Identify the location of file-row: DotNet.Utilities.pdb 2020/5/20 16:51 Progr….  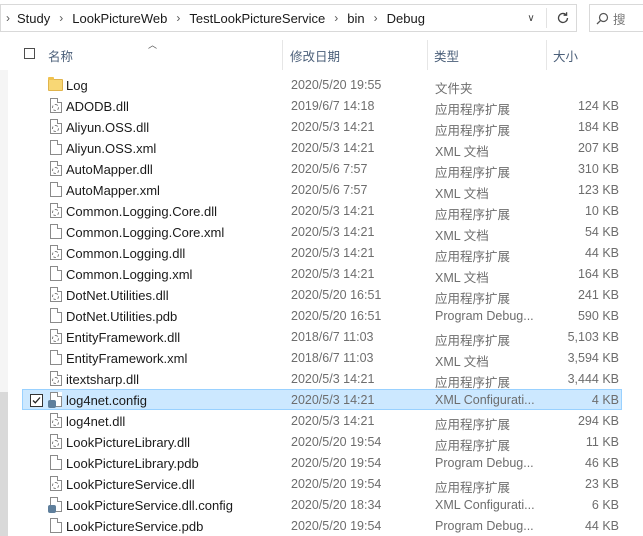
(322, 315).